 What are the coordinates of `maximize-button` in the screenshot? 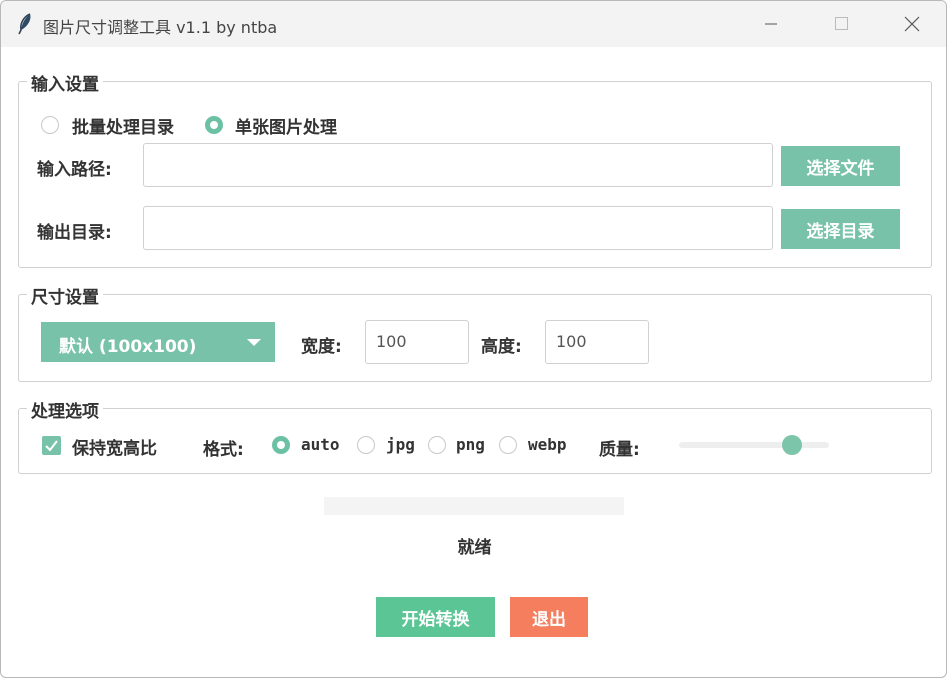 It's located at (842, 24).